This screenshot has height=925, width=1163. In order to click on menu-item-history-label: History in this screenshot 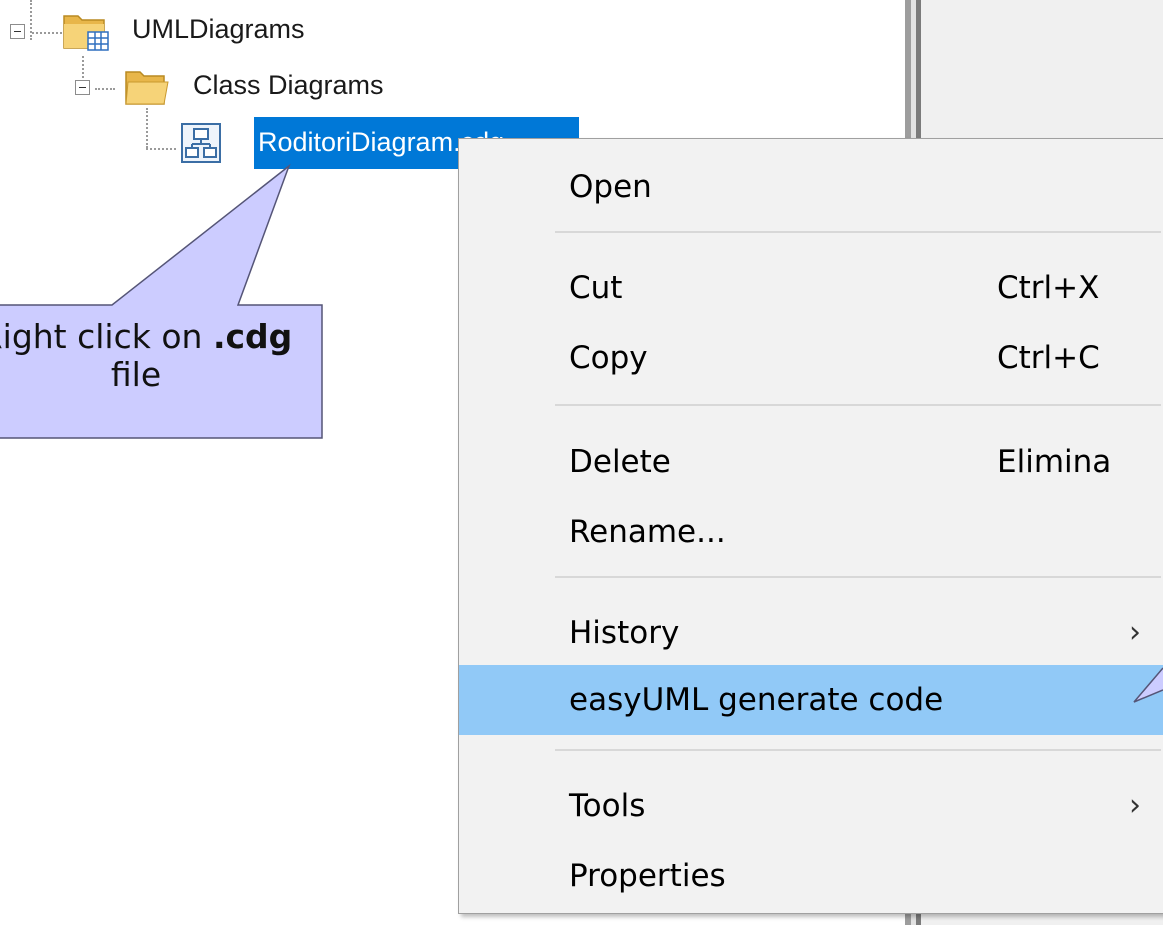, I will do `click(624, 633)`.